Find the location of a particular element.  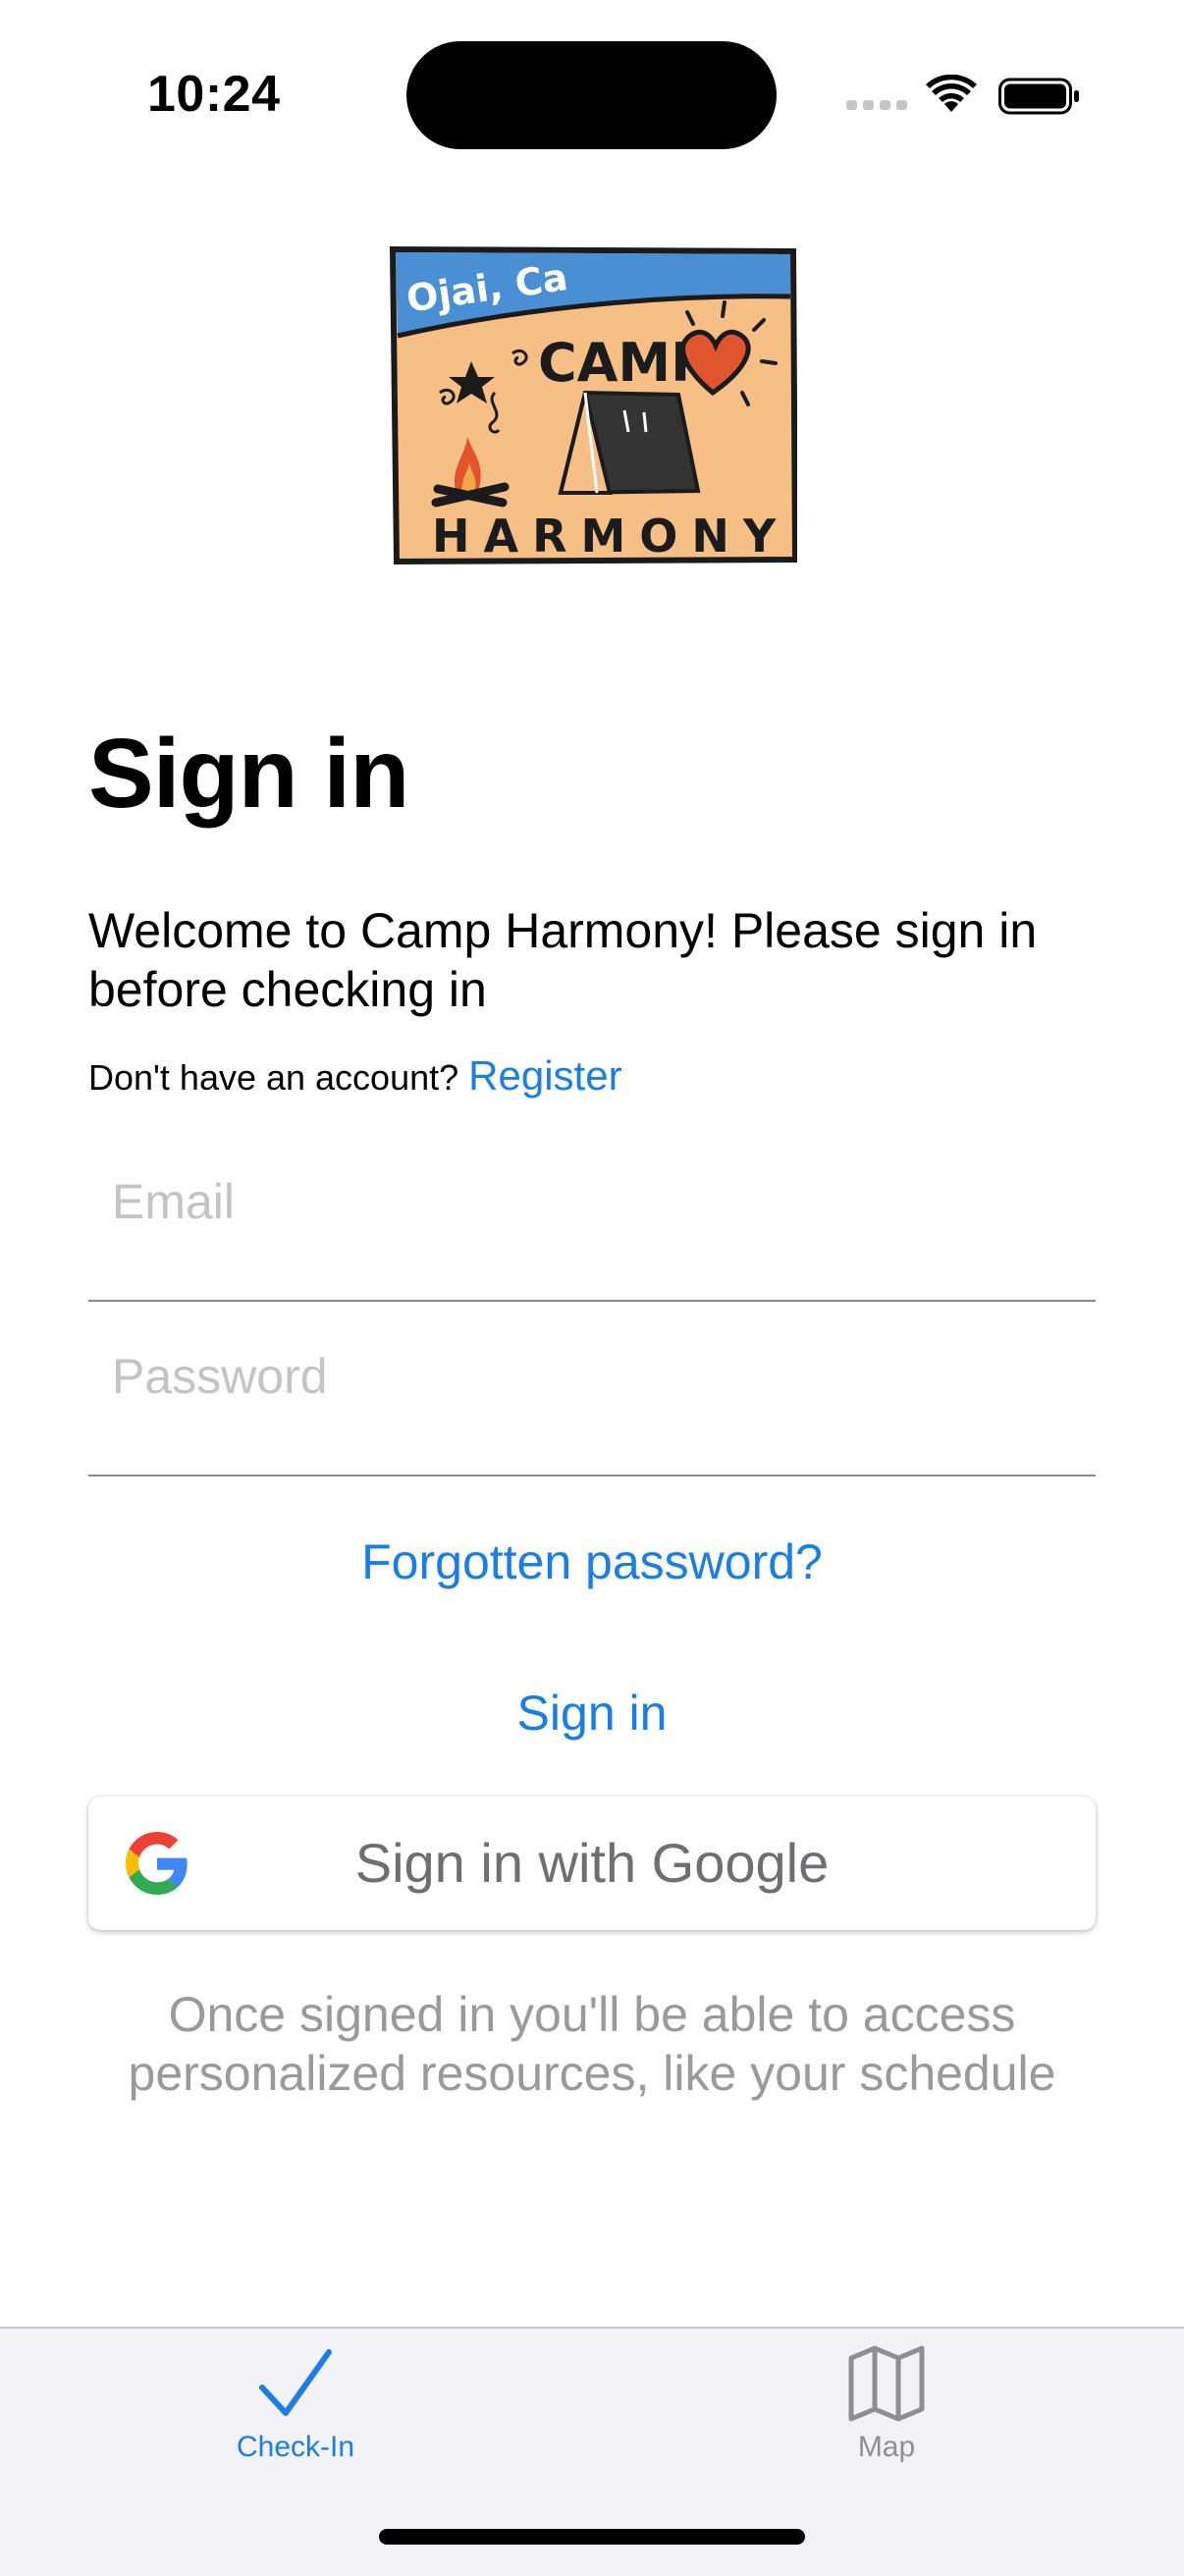

google-sign-in-label: Sign in with Google is located at coordinates (592, 1863).